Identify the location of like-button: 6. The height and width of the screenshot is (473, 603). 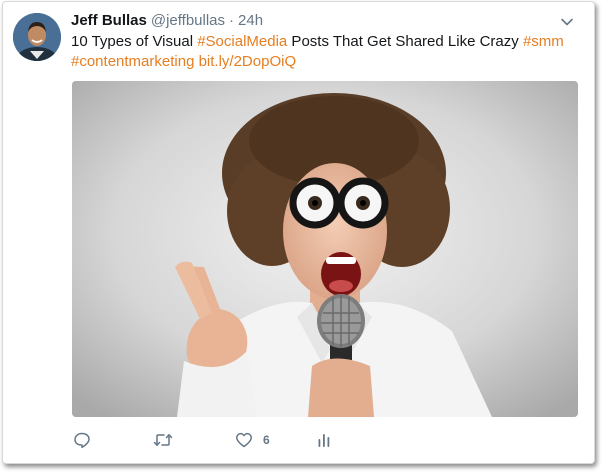
(252, 440).